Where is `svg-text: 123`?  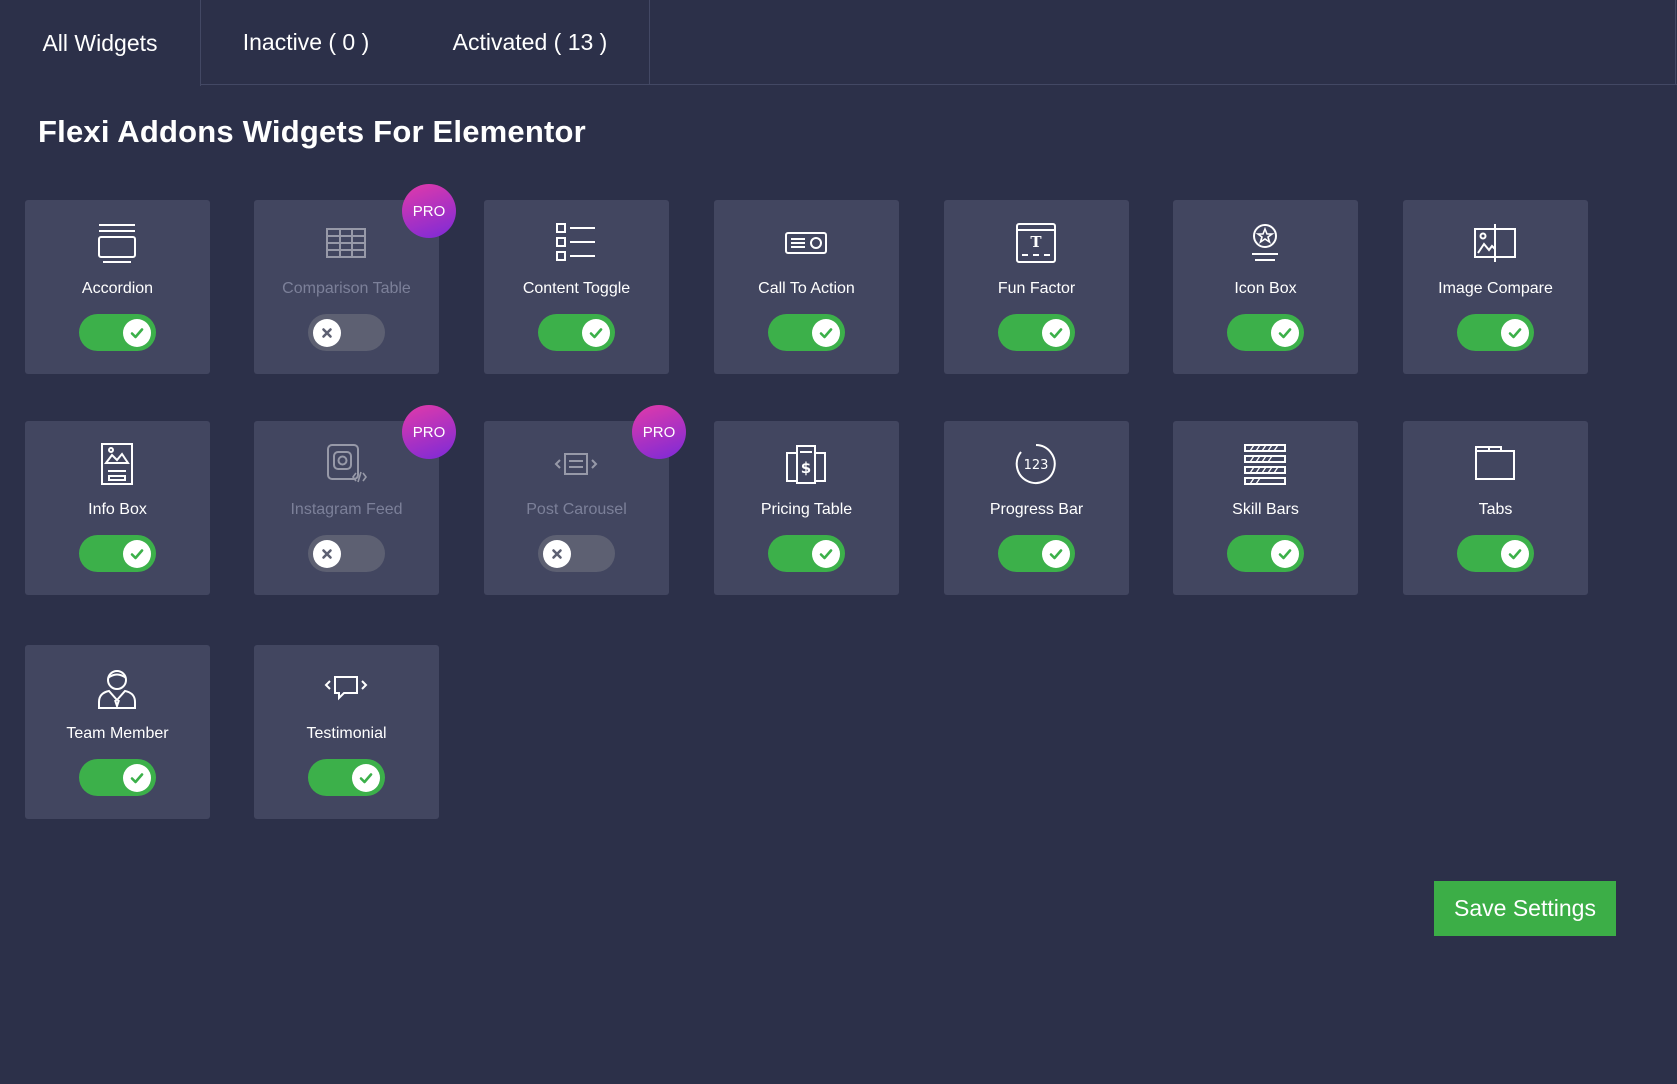 svg-text: 123 is located at coordinates (1036, 465).